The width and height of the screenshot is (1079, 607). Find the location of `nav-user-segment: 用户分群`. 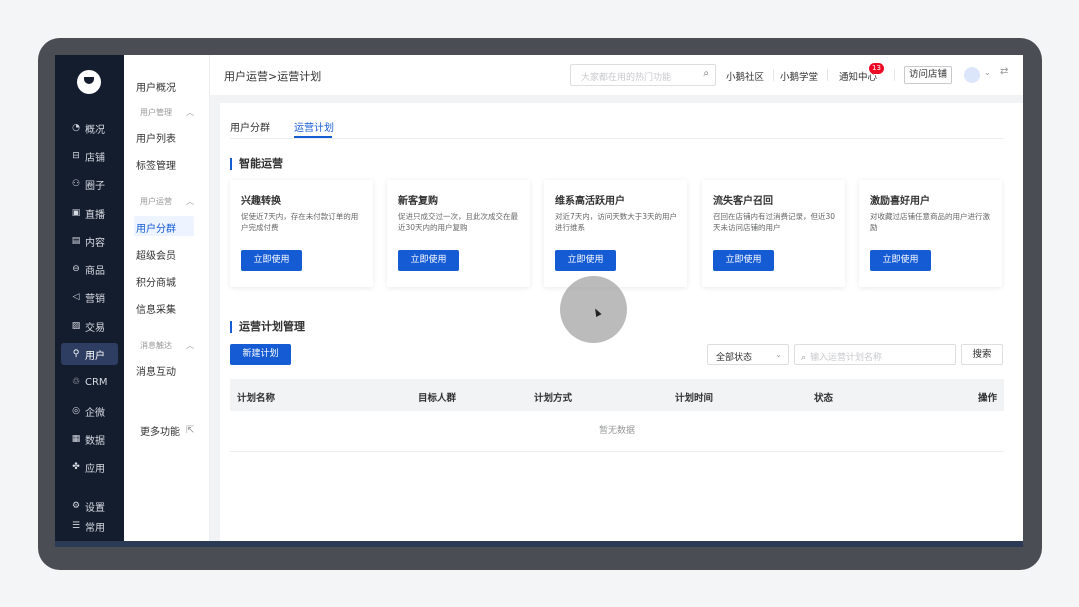

nav-user-segment: 用户分群 is located at coordinates (156, 227).